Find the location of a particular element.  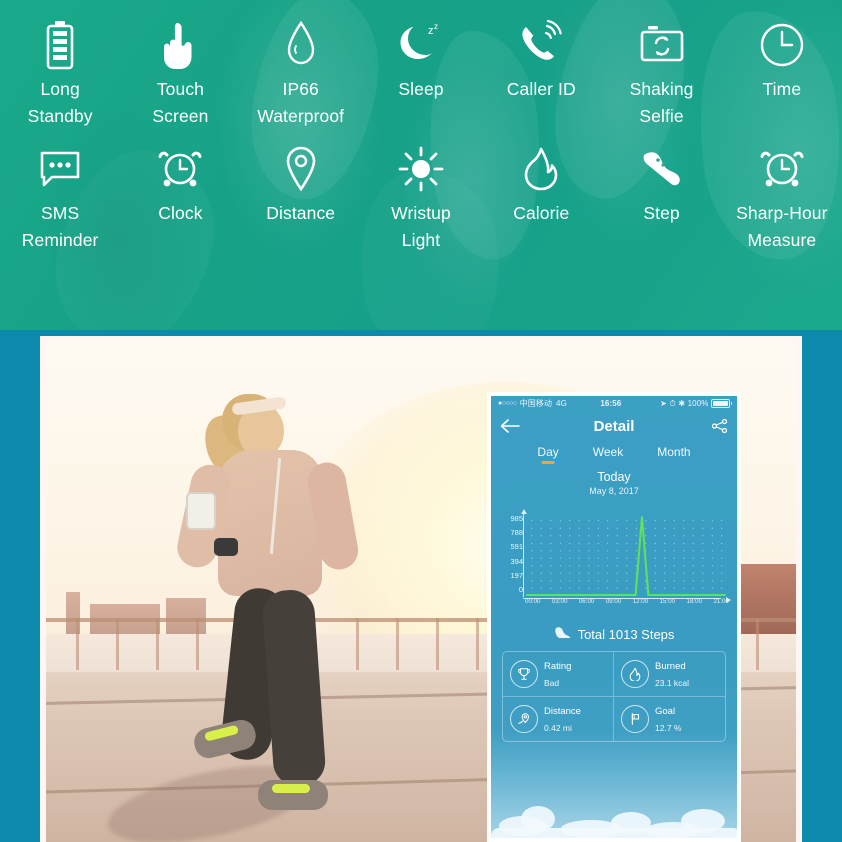

total-steps-row: Total 1013 Steps is located at coordinates (614, 634).